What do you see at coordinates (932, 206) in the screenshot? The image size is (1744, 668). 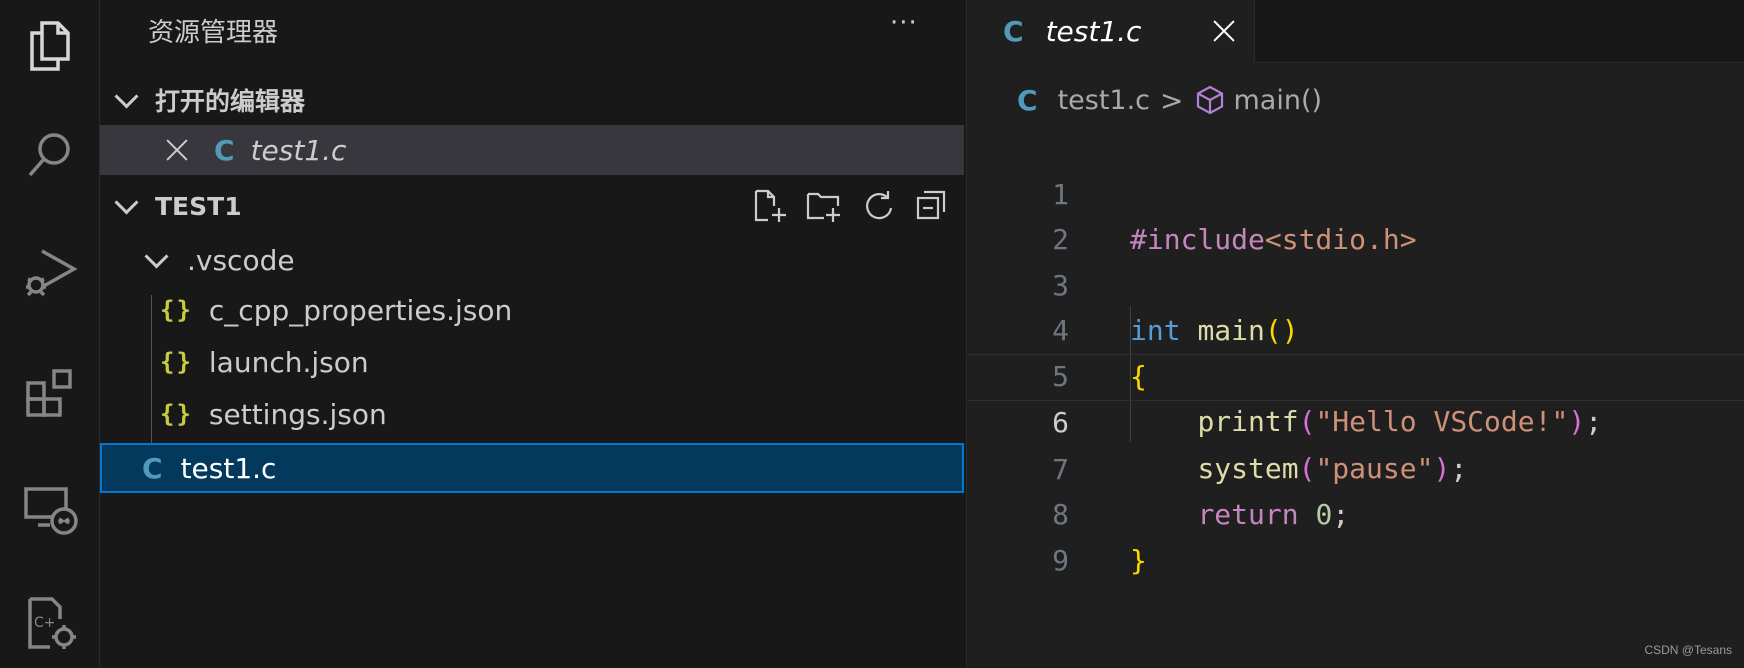 I see `collapse-all-icon` at bounding box center [932, 206].